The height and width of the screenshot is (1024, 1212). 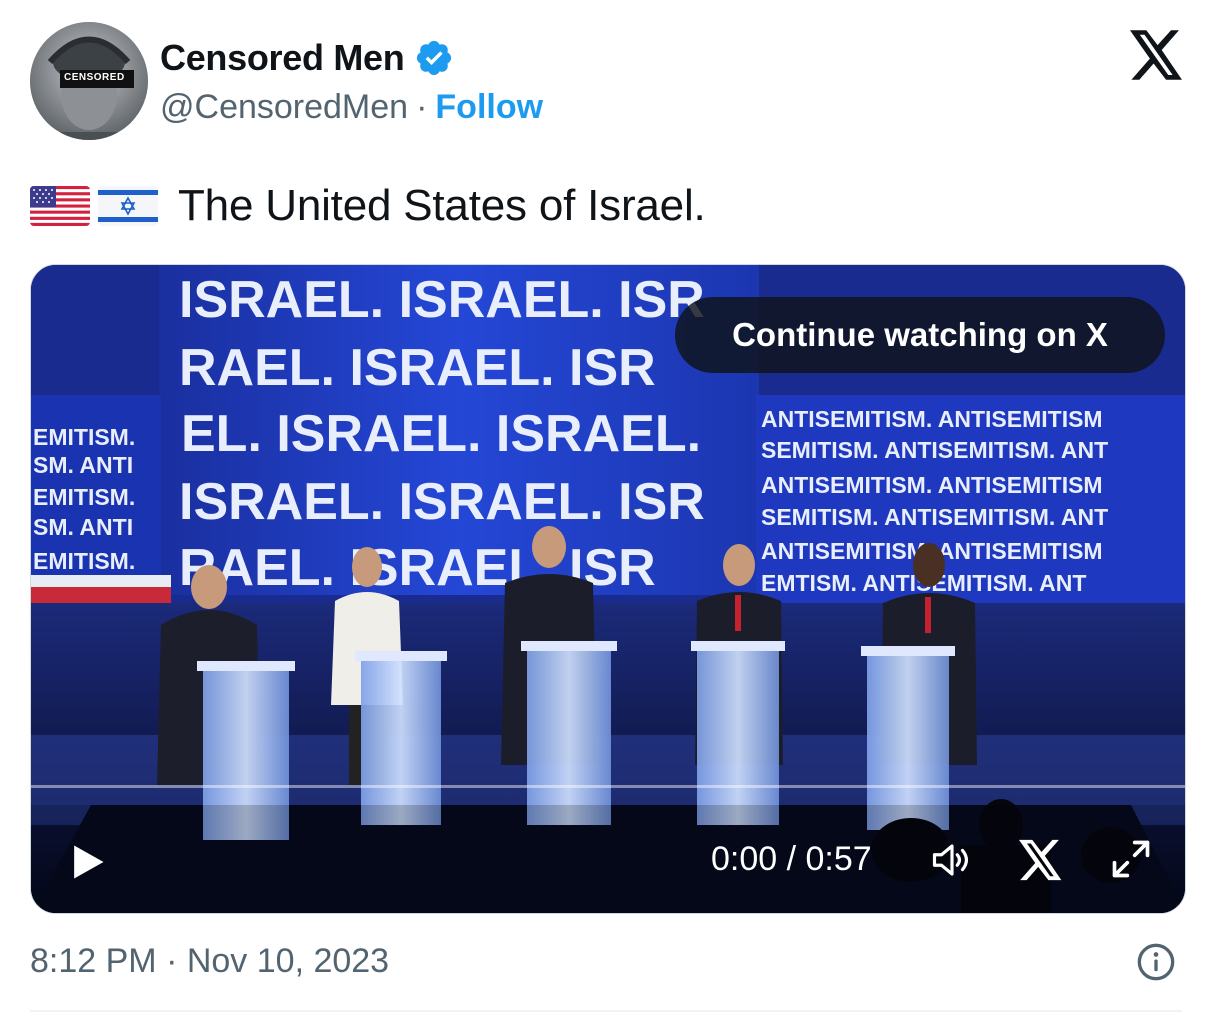 What do you see at coordinates (791, 859) in the screenshot?
I see `video-time: 0:00 / 0:57` at bounding box center [791, 859].